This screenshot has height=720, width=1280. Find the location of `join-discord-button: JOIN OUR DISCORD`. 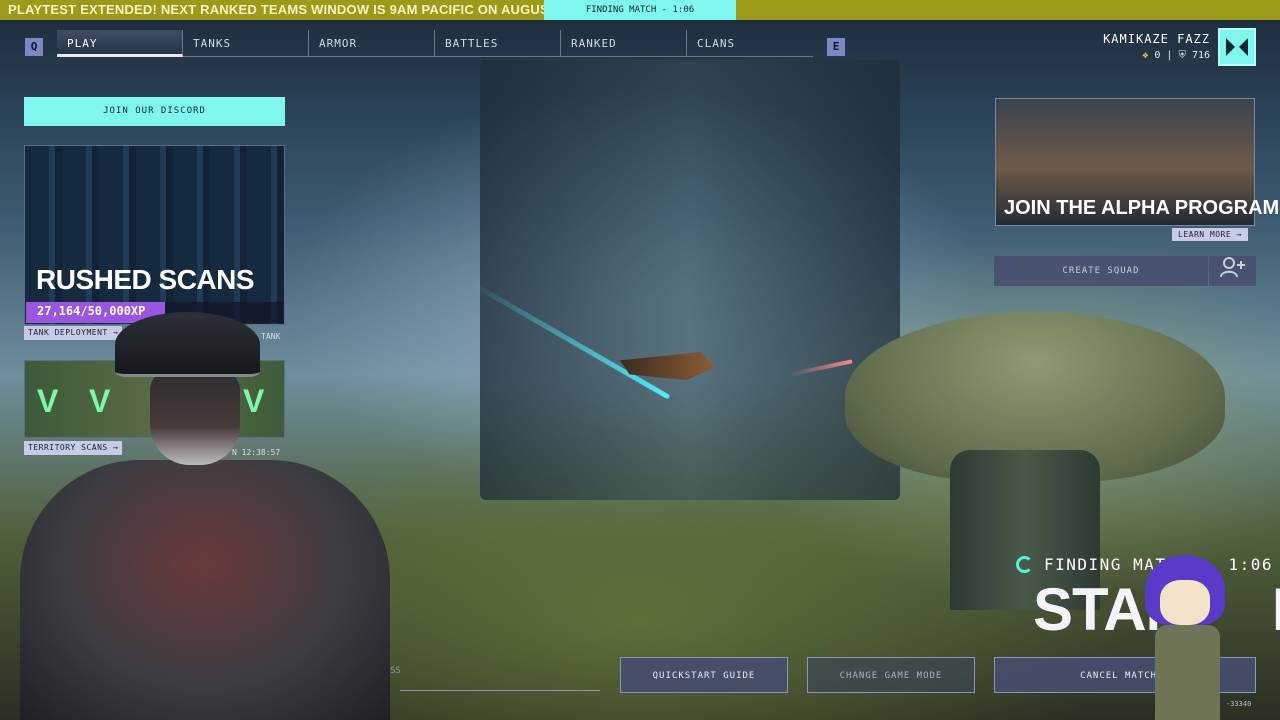

join-discord-button: JOIN OUR DISCORD is located at coordinates (154, 111).